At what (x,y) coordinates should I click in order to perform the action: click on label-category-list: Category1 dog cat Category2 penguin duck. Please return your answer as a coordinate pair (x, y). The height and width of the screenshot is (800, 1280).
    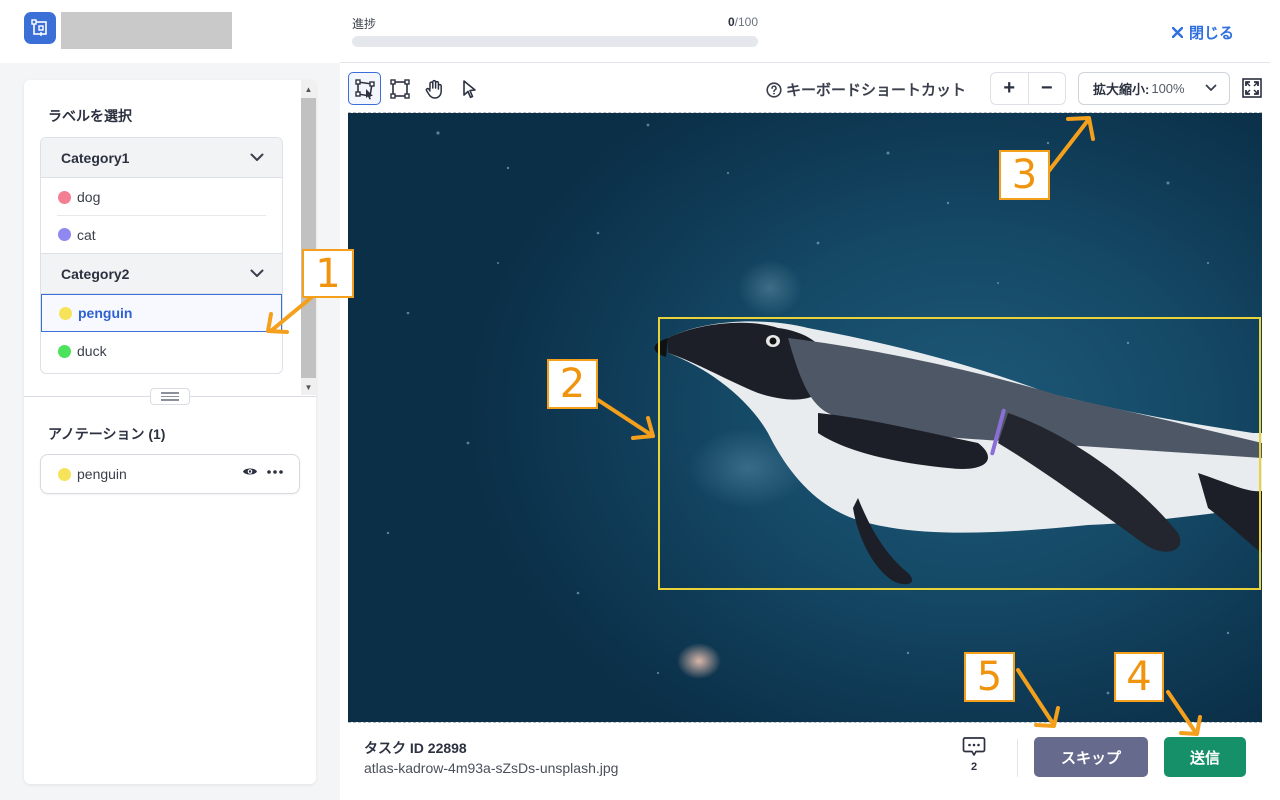
    Looking at the image, I should click on (161, 255).